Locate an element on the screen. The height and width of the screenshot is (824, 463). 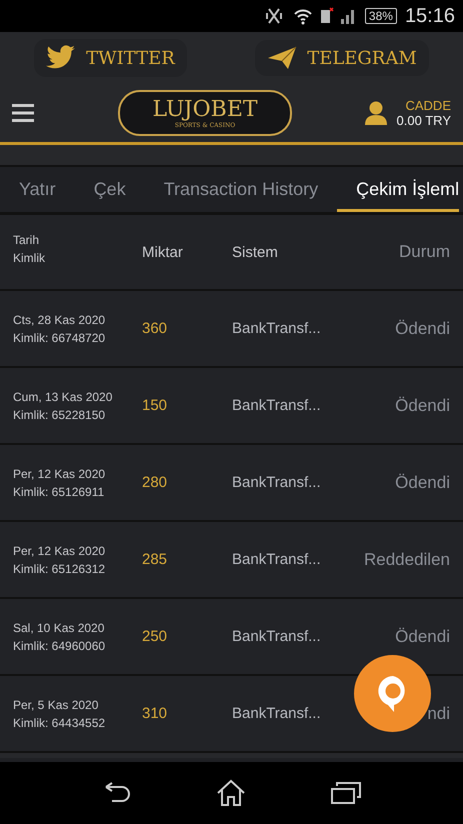
balance: 0.00 TRY is located at coordinates (423, 120).